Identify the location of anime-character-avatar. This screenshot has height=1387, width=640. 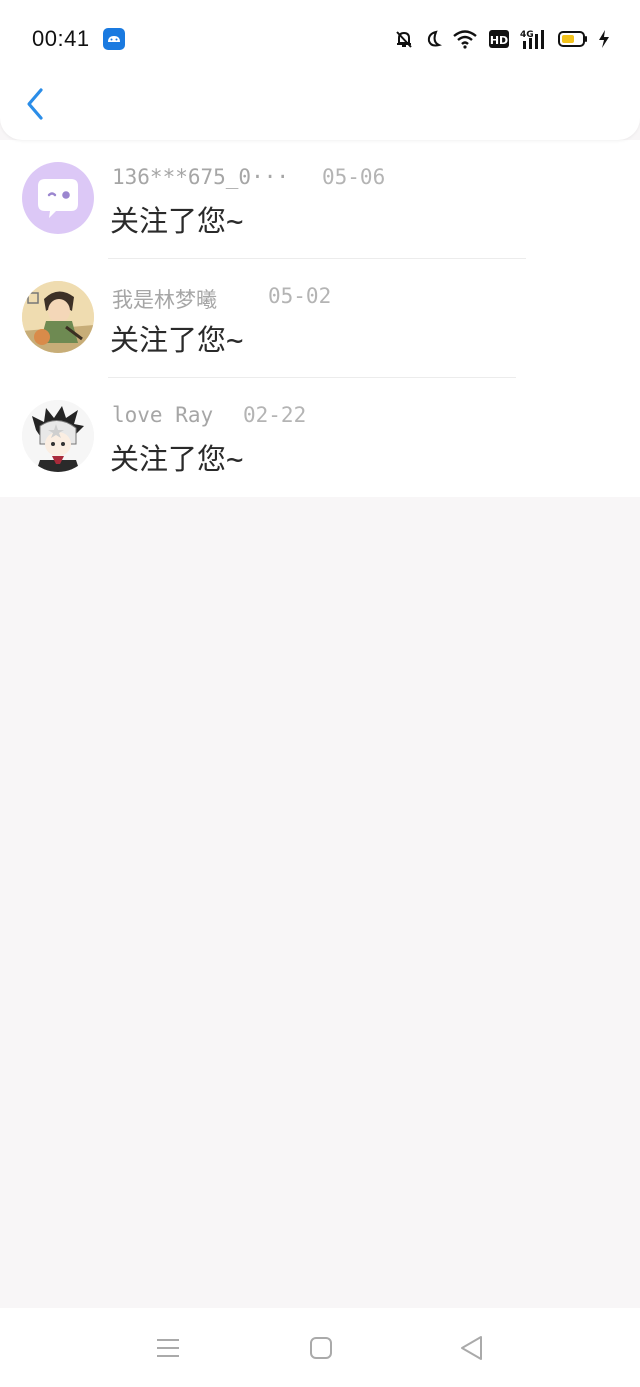
(58, 317).